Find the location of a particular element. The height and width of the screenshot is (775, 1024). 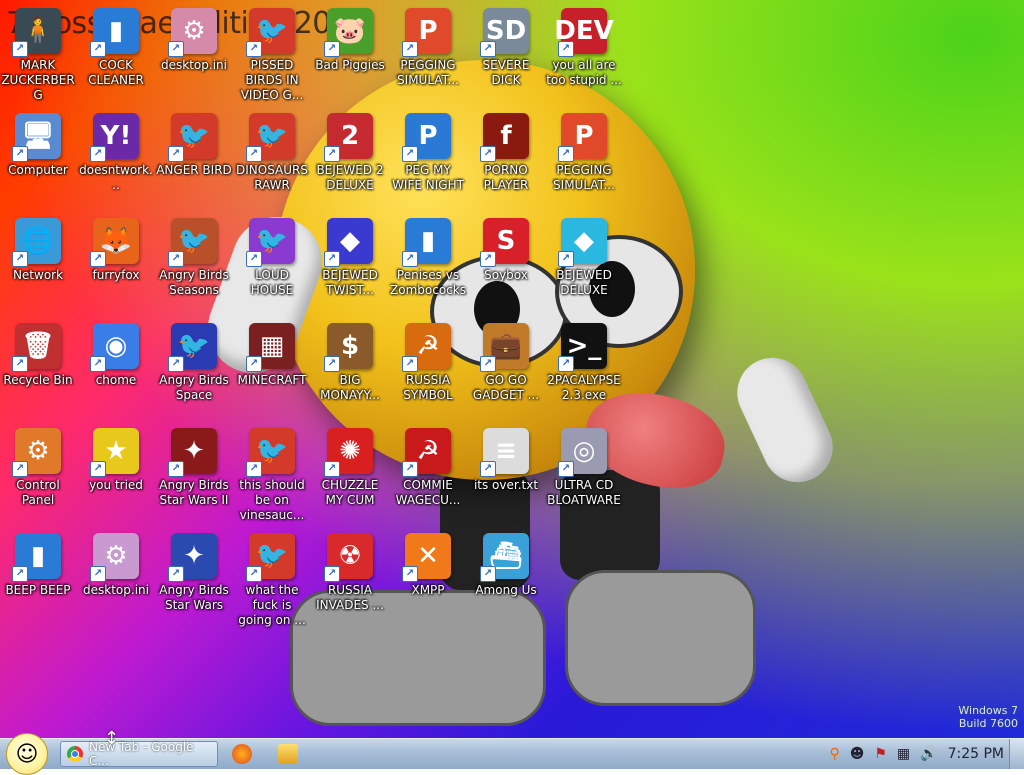

desktop-icon: ◎ ↗ ULTRA CD BLOATWARE is located at coordinates (584, 468).